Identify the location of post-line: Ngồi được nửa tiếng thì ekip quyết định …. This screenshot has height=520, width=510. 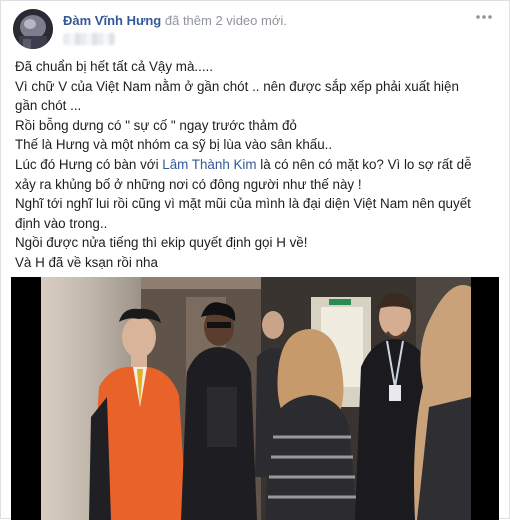
(161, 243).